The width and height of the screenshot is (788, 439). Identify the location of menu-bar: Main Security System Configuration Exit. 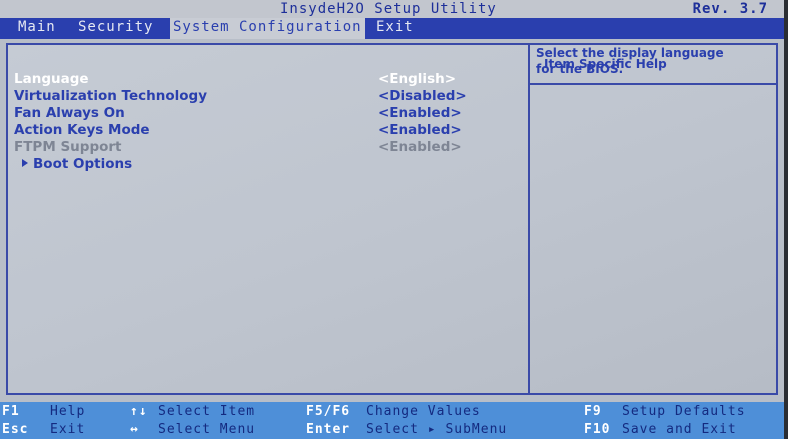
(394, 28).